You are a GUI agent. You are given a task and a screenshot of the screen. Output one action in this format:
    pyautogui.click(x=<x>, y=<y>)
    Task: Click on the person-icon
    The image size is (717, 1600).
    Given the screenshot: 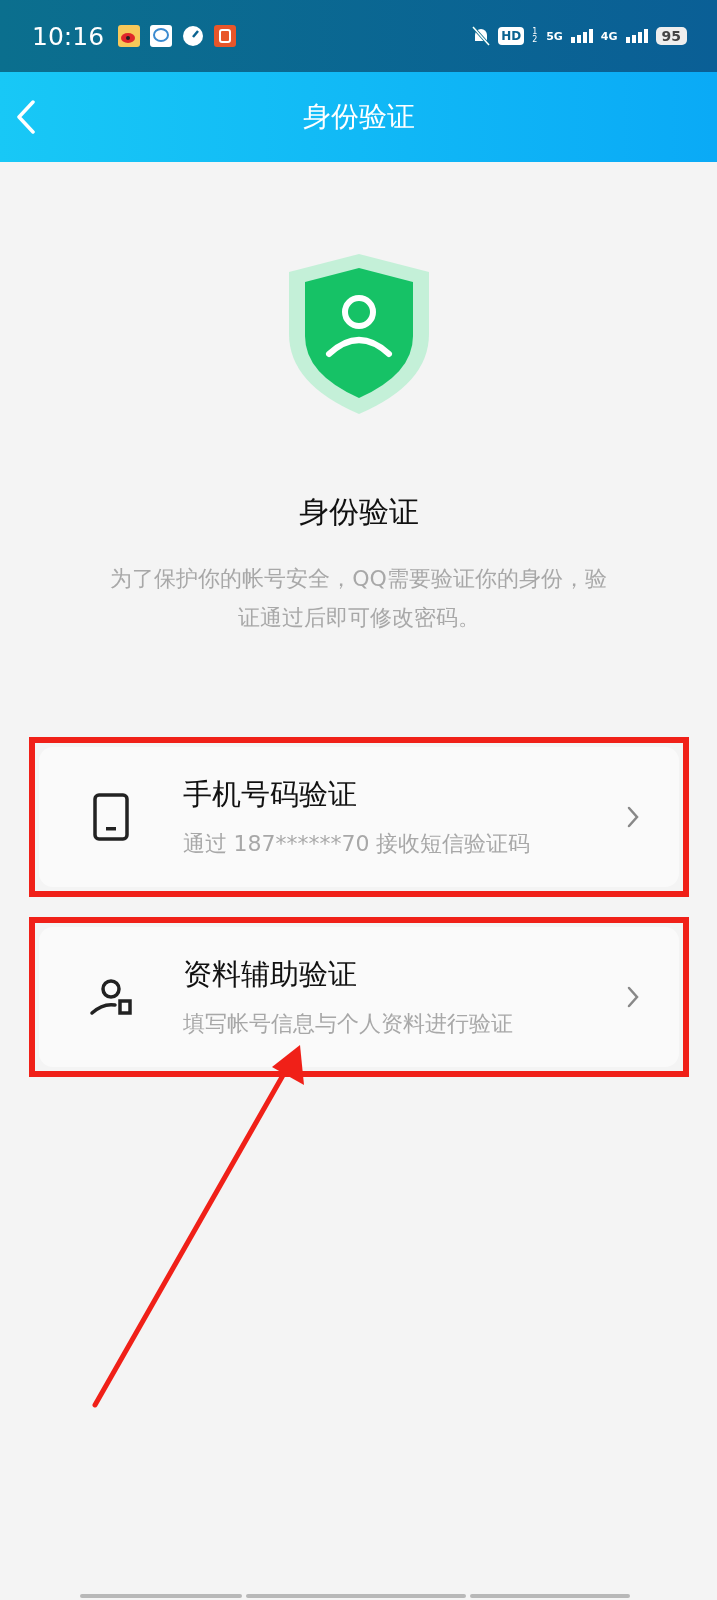 What is the action you would take?
    pyautogui.click(x=110, y=997)
    